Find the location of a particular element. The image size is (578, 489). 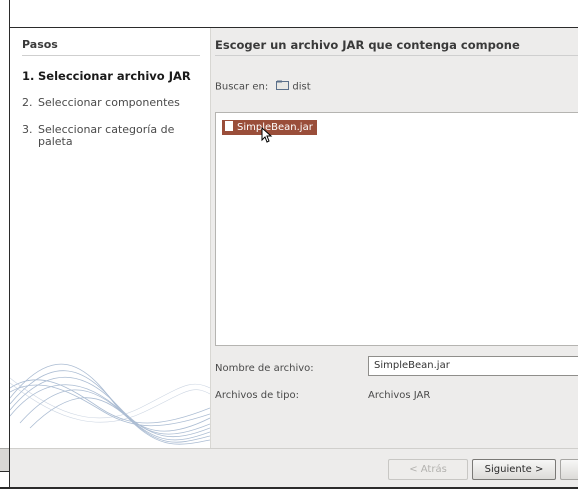

file-icon is located at coordinates (229, 126).